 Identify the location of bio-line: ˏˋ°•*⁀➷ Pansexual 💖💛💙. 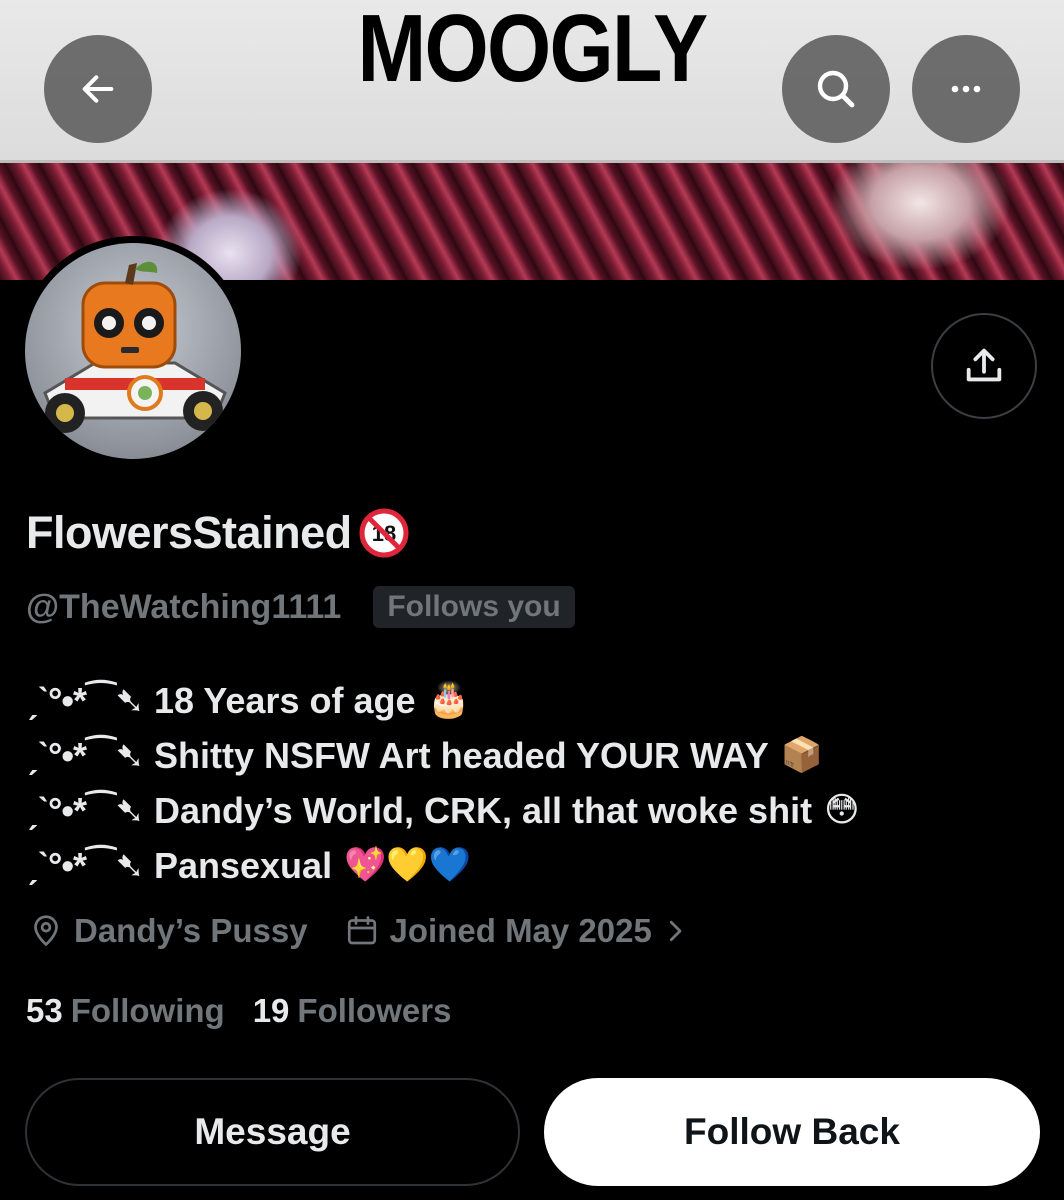
(536, 865).